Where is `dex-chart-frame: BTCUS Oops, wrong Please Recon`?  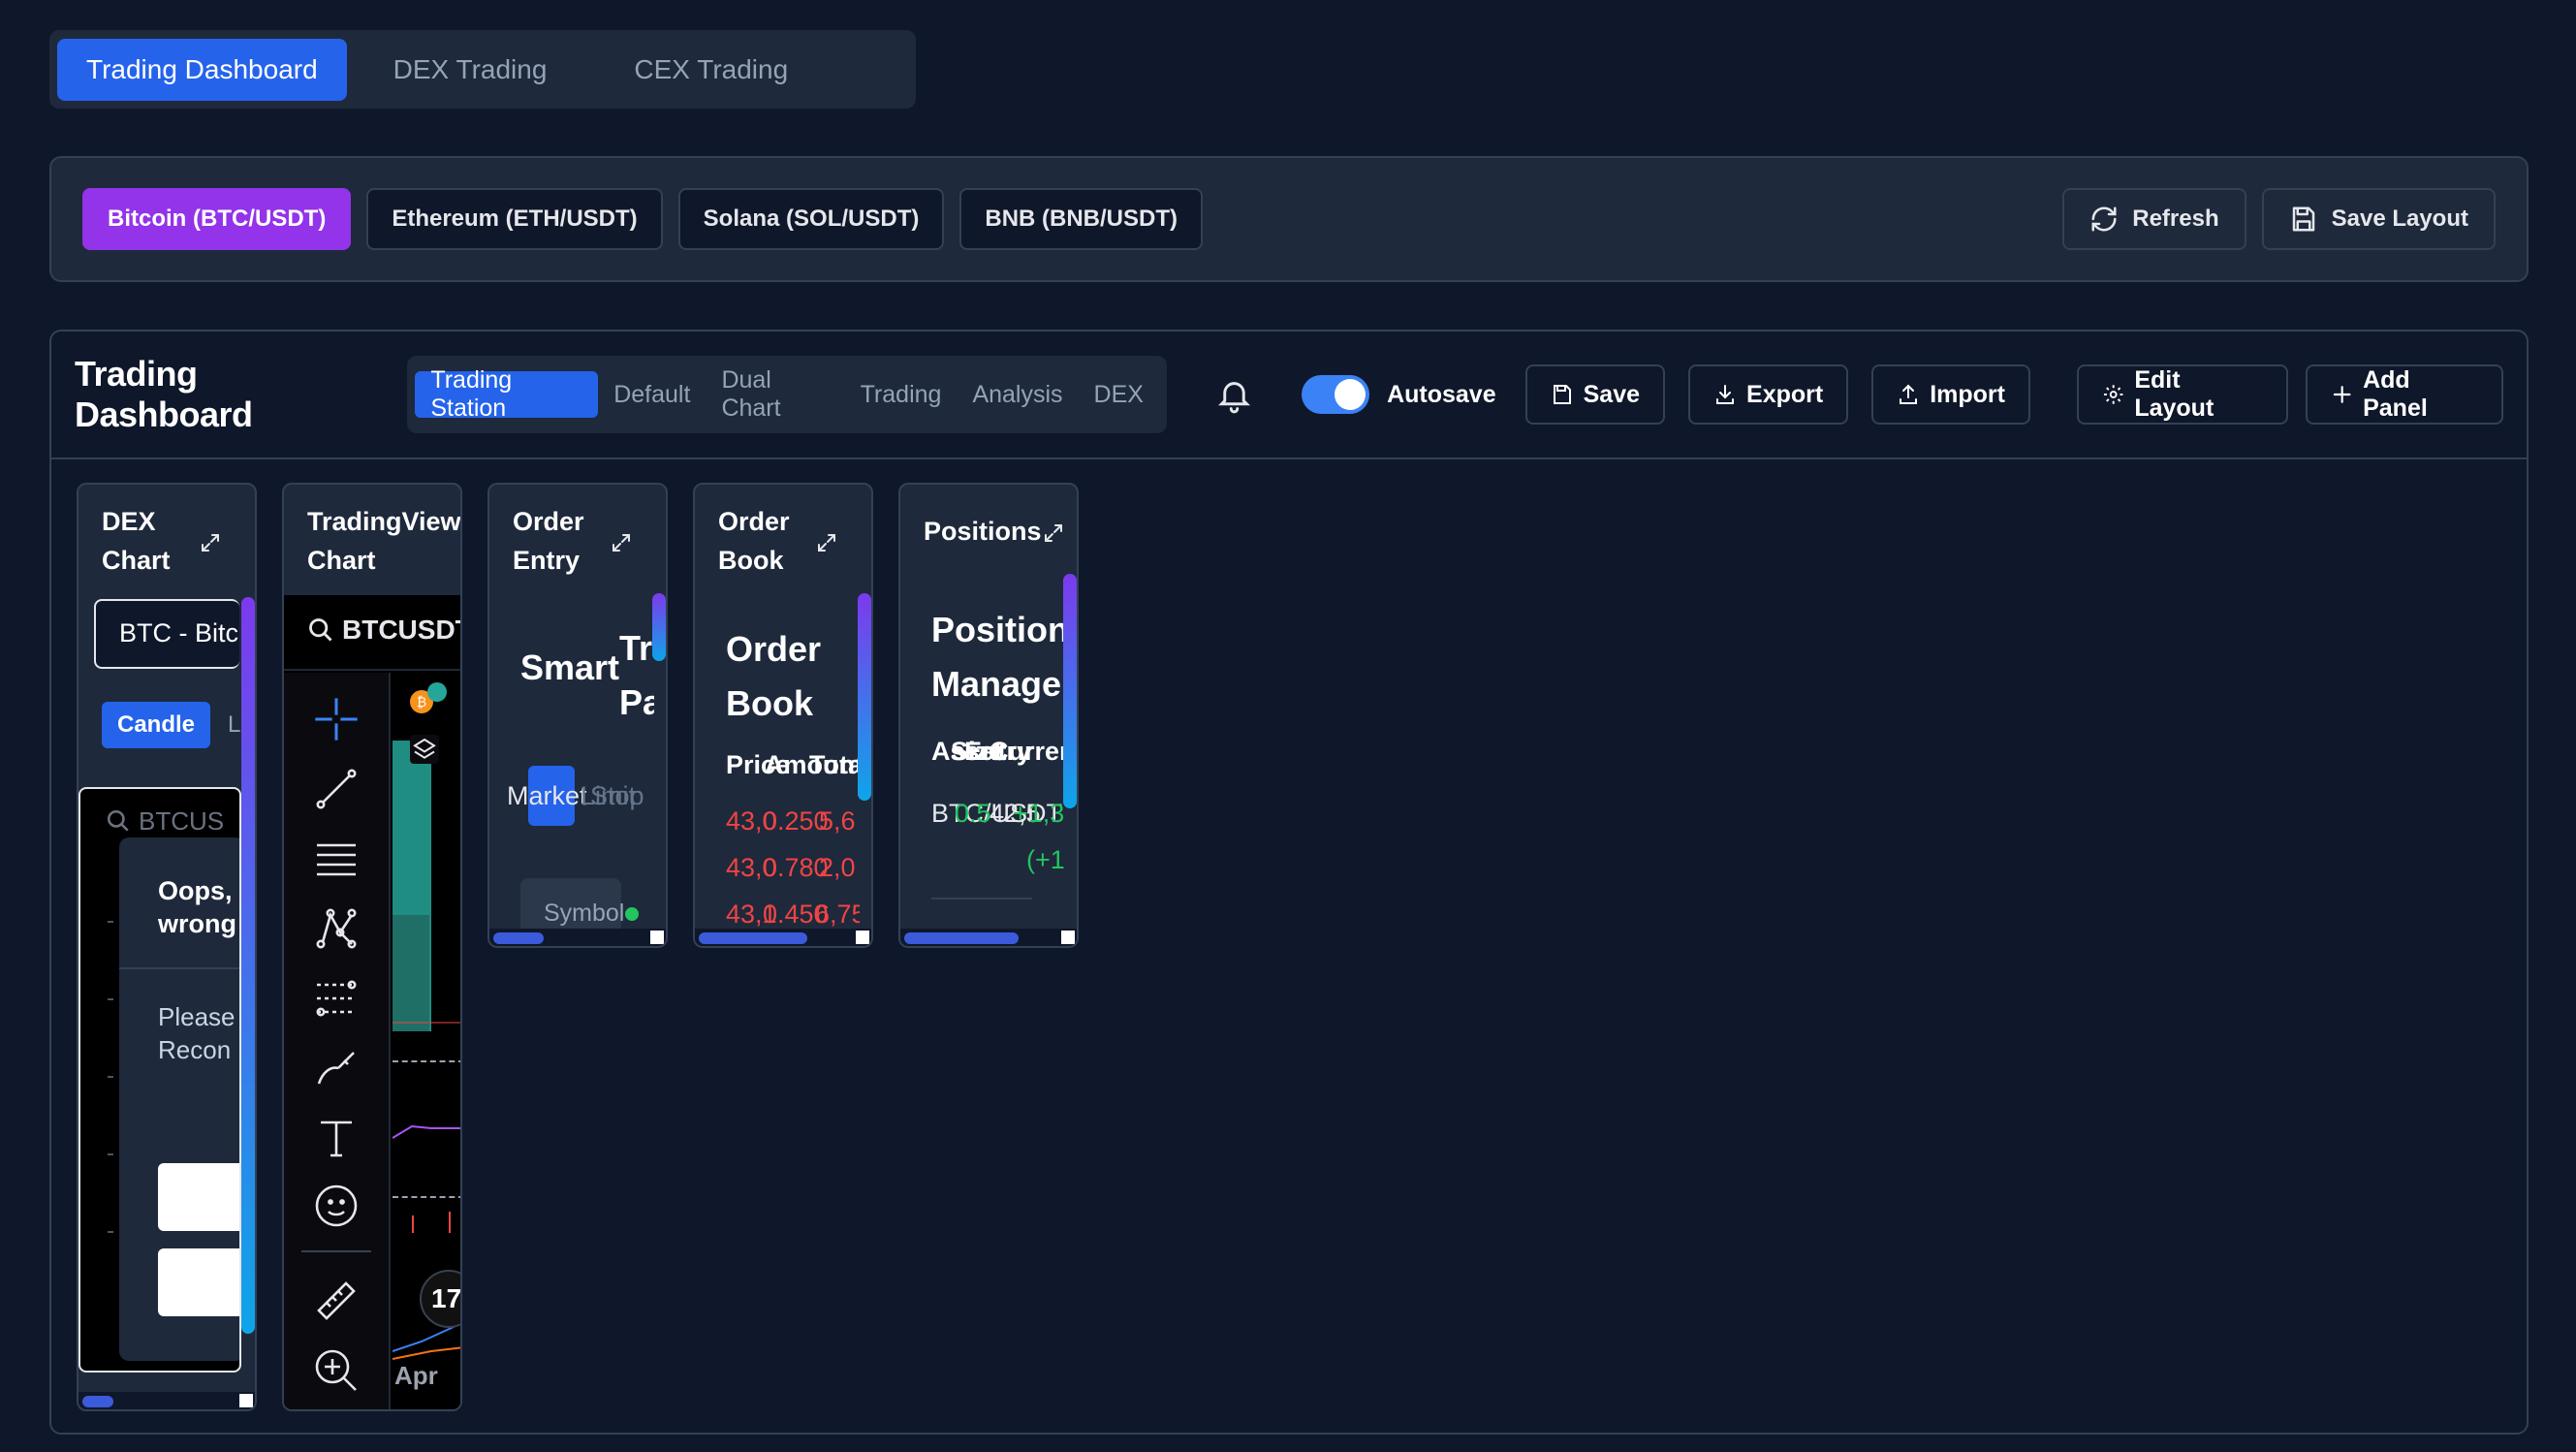
dex-chart-frame: BTCUS Oops, wrong Please Recon is located at coordinates (160, 1080).